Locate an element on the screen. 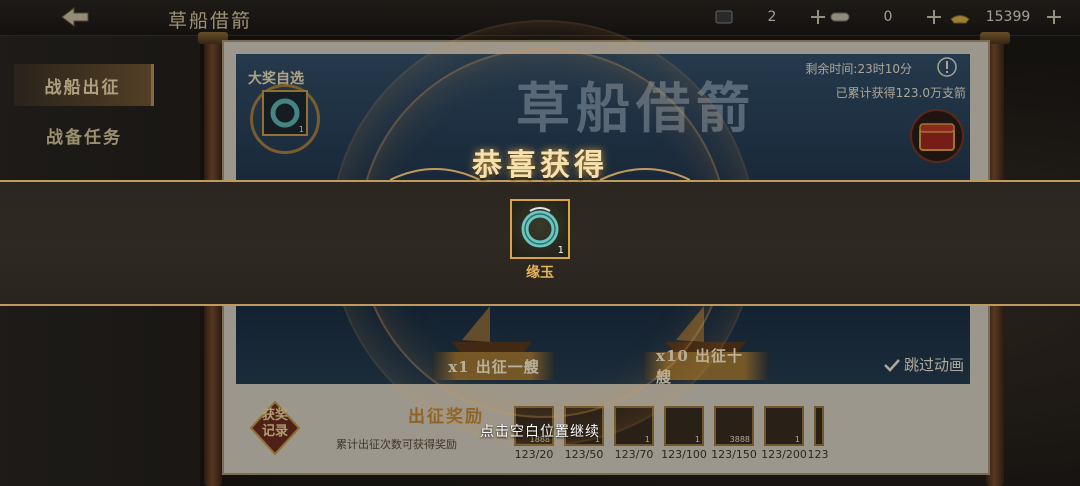  continue-hint: 点击空白位置继续 is located at coordinates (540, 432).